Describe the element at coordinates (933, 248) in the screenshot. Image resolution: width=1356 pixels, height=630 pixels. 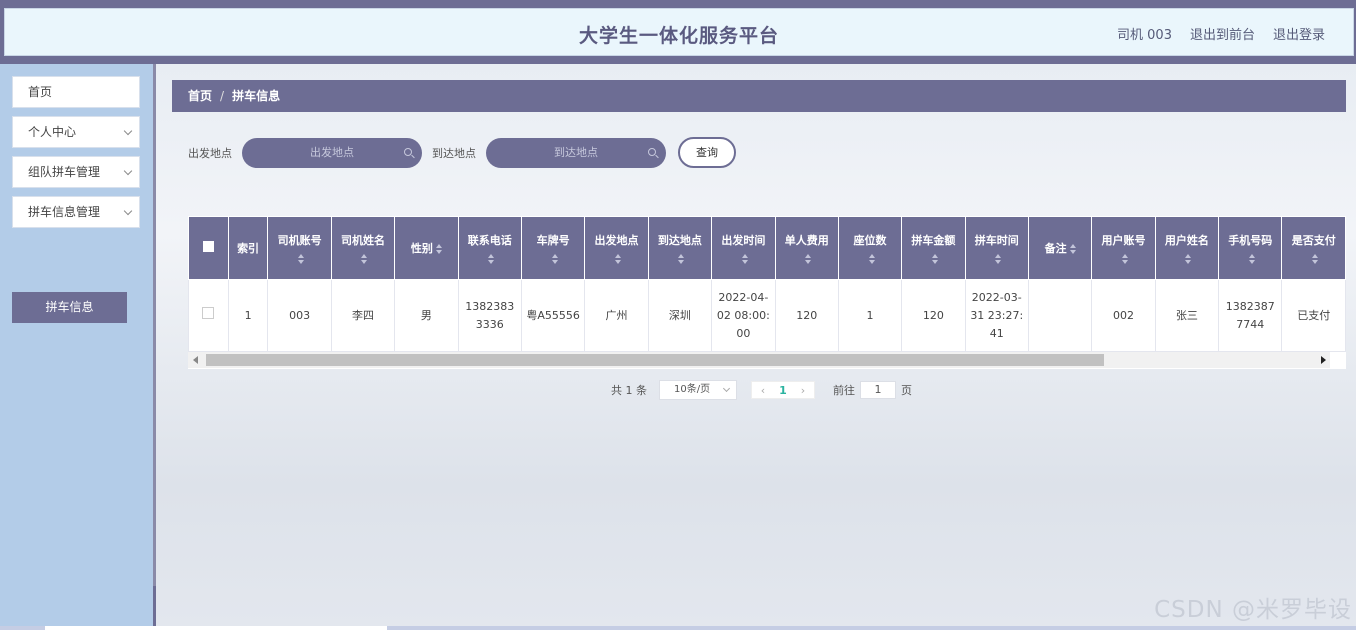
I see `column-header: 拼车金额` at that location.